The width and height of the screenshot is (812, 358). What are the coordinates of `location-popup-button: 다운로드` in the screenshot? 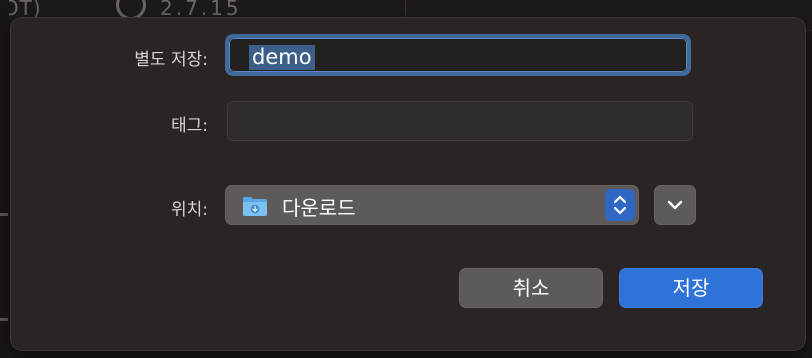 It's located at (432, 205).